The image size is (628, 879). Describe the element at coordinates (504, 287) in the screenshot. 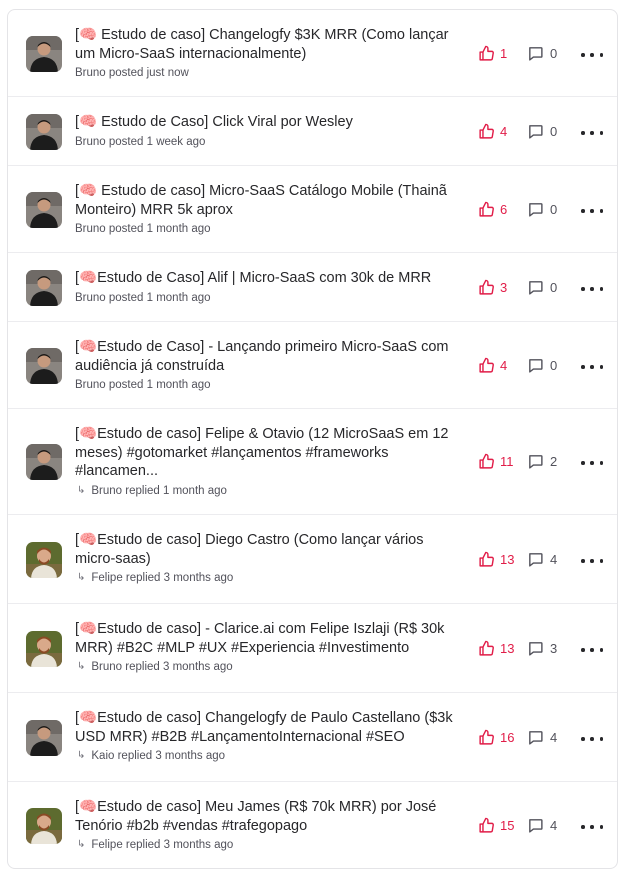

I see `like-count: 3` at that location.